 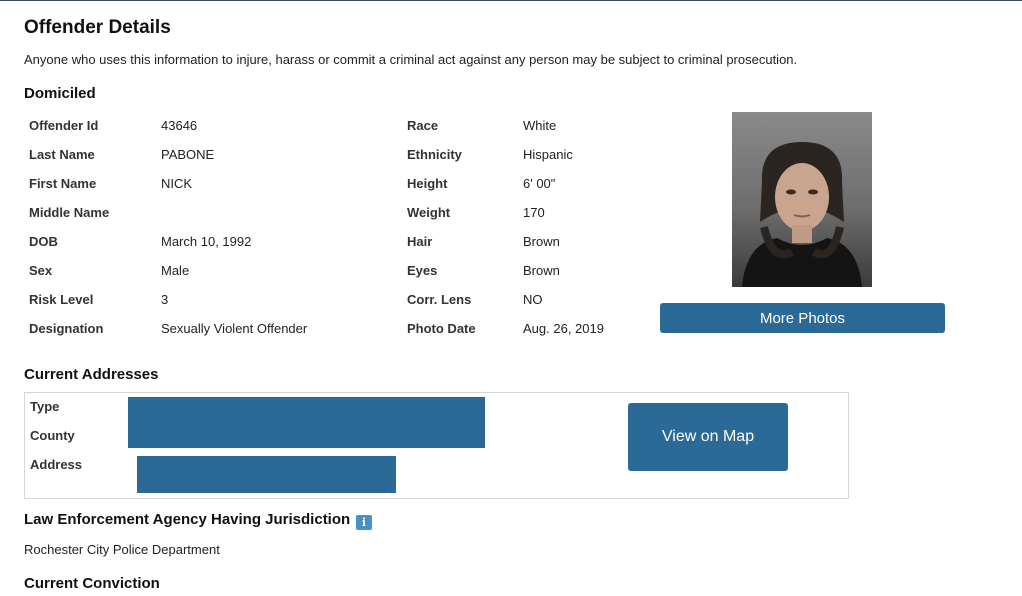 What do you see at coordinates (234, 328) in the screenshot?
I see `designation-value: Sexually Violent Offender` at bounding box center [234, 328].